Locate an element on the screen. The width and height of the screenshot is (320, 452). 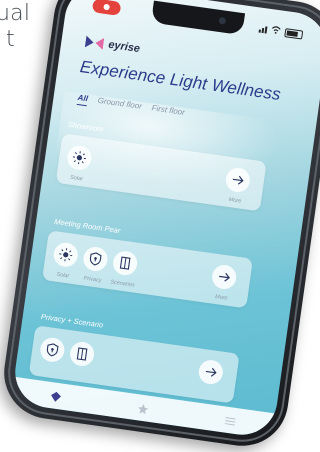
system-icons is located at coordinates (280, 32).